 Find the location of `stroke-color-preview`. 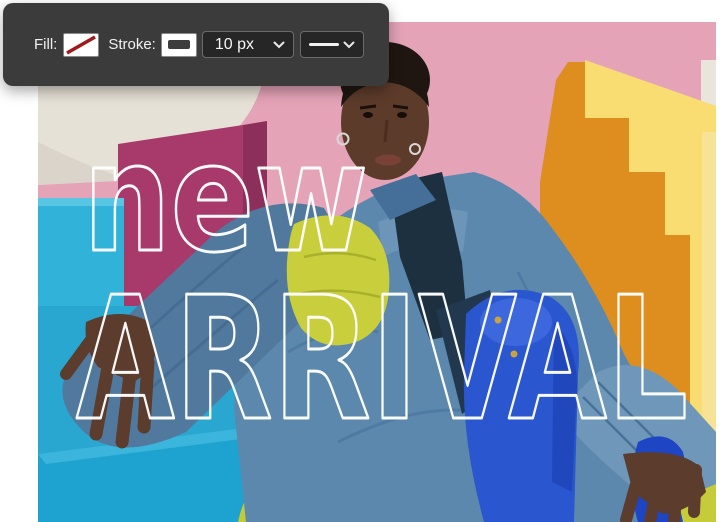

stroke-color-preview is located at coordinates (178, 44).